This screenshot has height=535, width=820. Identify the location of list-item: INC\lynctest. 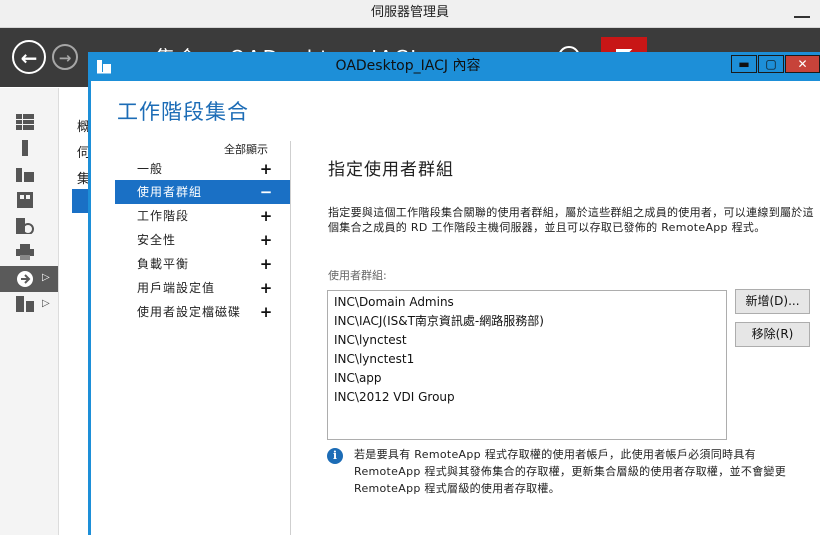
(370, 340).